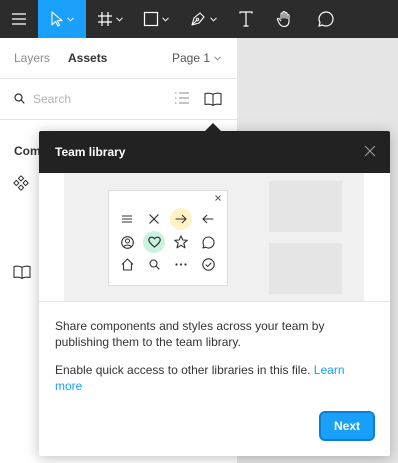 This screenshot has width=398, height=463. I want to click on move-pointer-icon, so click(57, 19).